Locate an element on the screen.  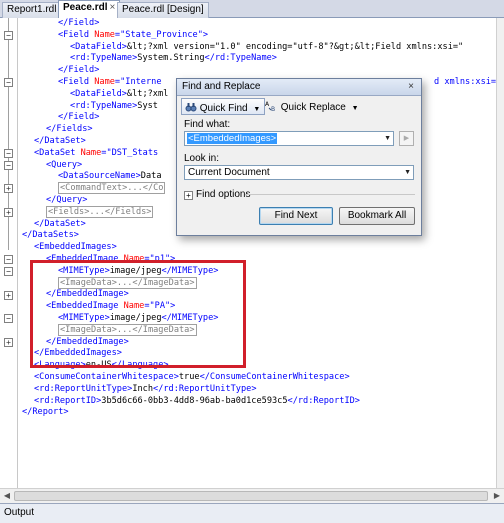
bookmark-all-button: Bookmark All is located at coordinates (377, 216).